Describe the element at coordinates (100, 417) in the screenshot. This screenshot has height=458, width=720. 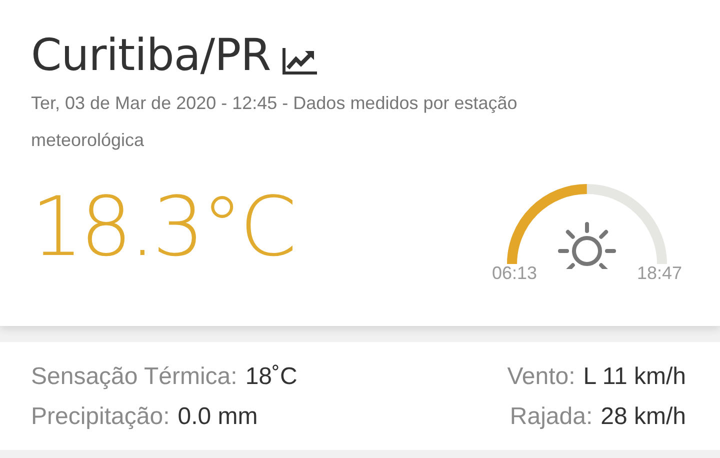
I see `stat-label: Precipitação:` at that location.